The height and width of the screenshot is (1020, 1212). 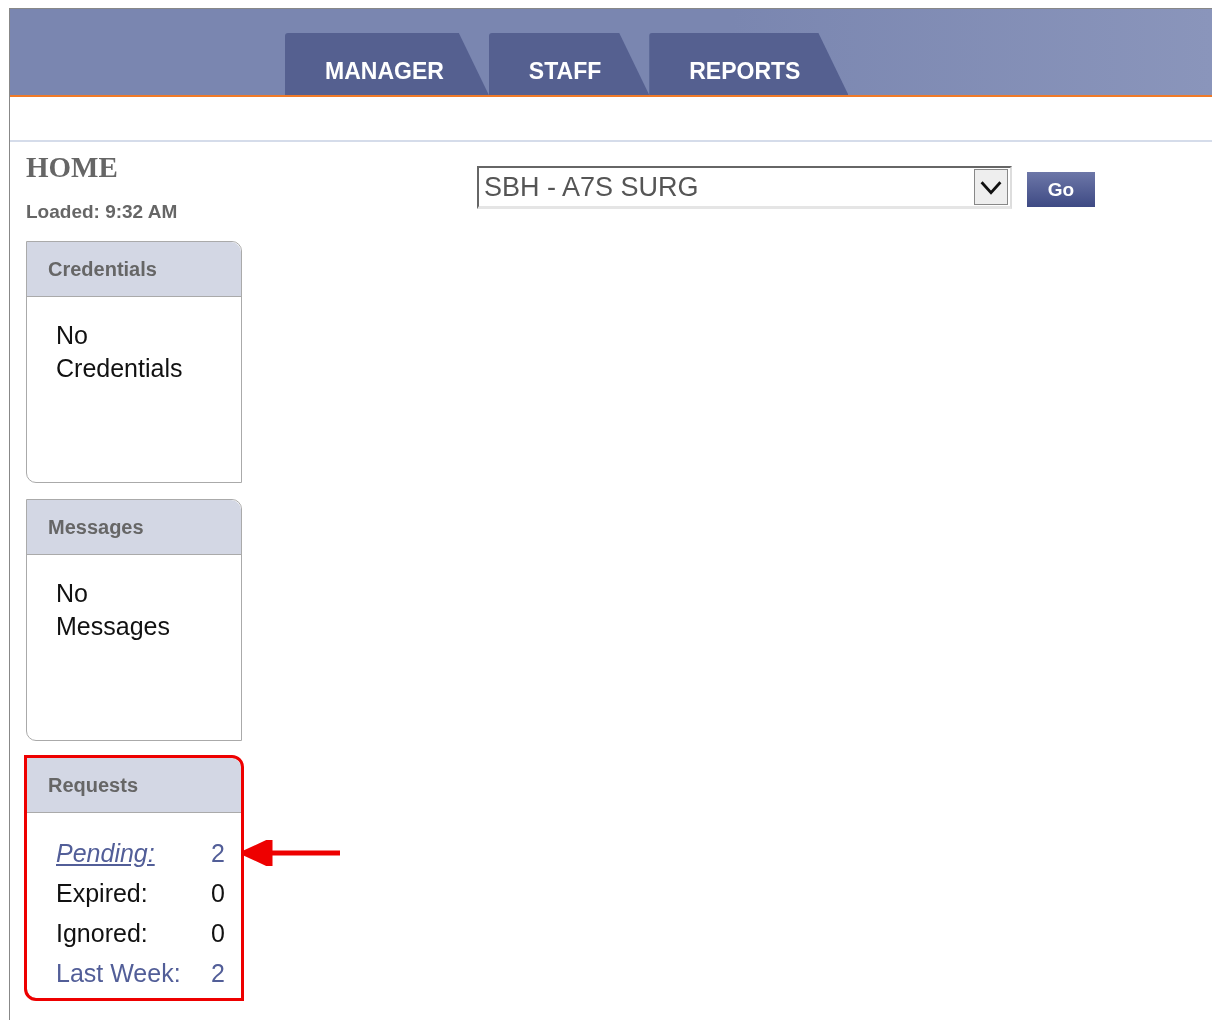 What do you see at coordinates (119, 352) in the screenshot?
I see `panel-message: No Credentials` at bounding box center [119, 352].